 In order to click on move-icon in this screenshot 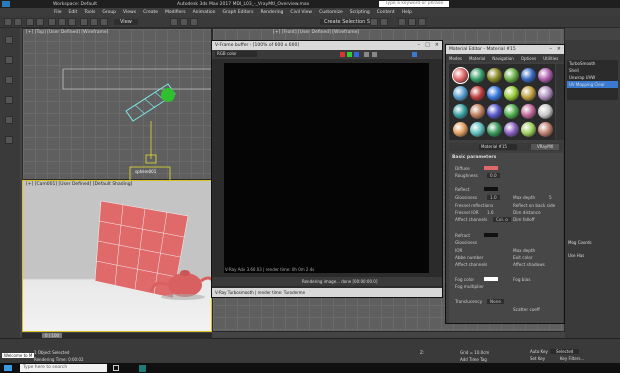, I will do `click(84, 22)`.